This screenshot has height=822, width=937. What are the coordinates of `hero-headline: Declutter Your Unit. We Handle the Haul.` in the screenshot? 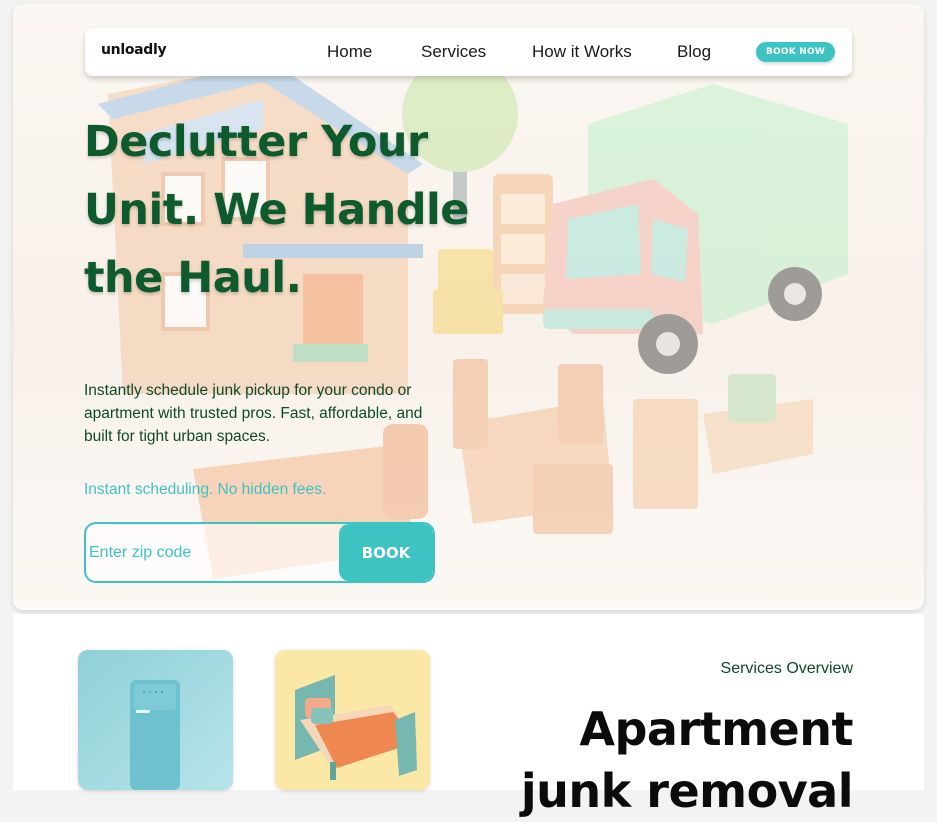 It's located at (294, 210).